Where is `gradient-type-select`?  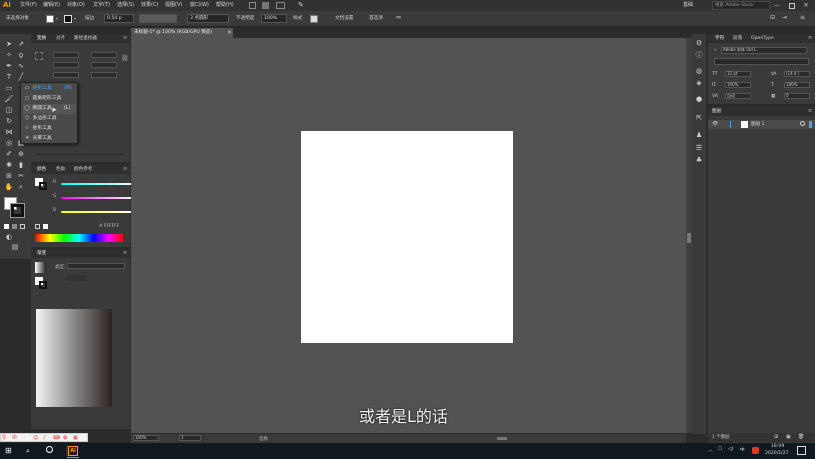 gradient-type-select is located at coordinates (96, 266).